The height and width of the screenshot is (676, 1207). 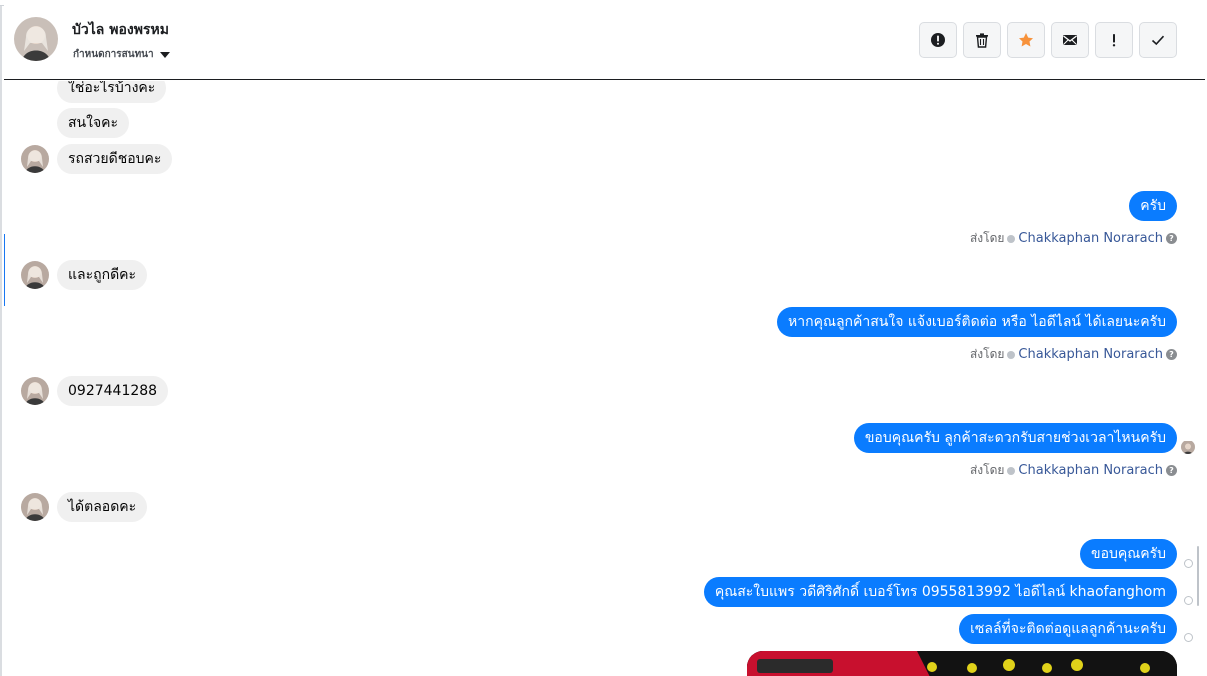 I want to click on message-incoming: ได้ตลอดคะ, so click(x=84, y=507).